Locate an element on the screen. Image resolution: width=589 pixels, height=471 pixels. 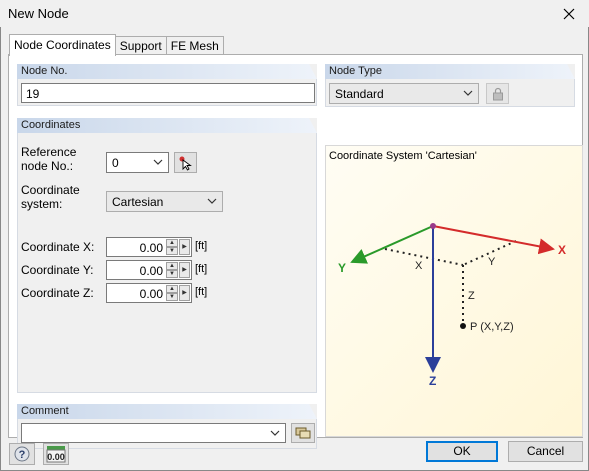
help-button: ? is located at coordinates (22, 454).